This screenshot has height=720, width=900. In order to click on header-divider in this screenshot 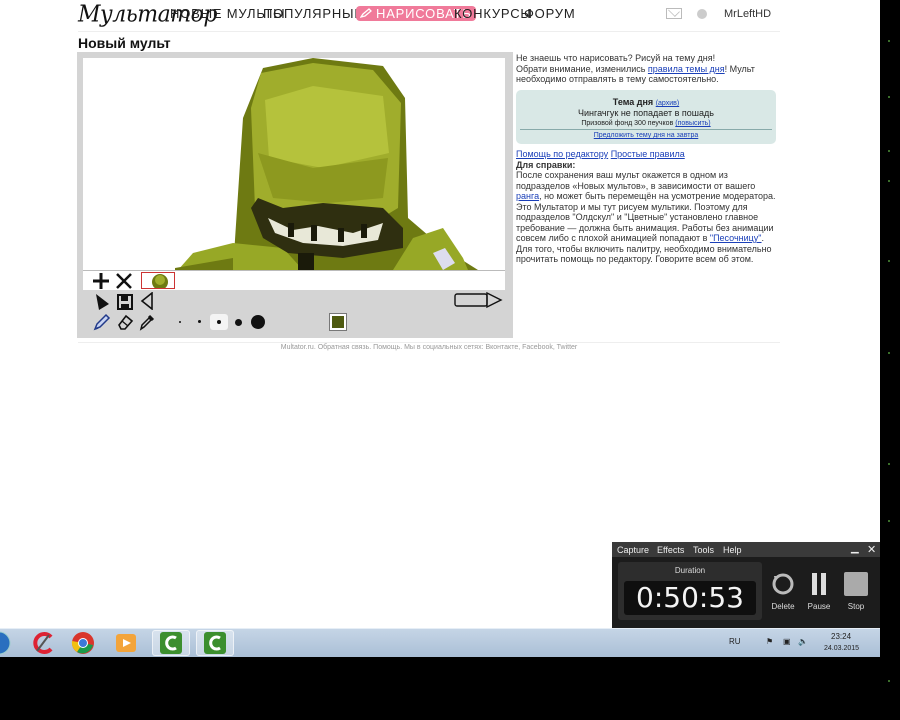, I will do `click(429, 31)`.